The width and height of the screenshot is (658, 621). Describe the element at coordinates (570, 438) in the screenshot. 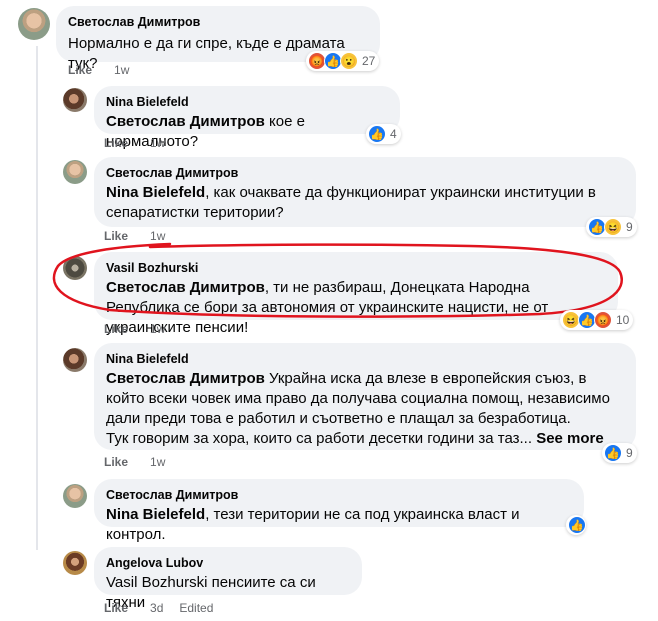

I see `see-more-link: See more` at that location.